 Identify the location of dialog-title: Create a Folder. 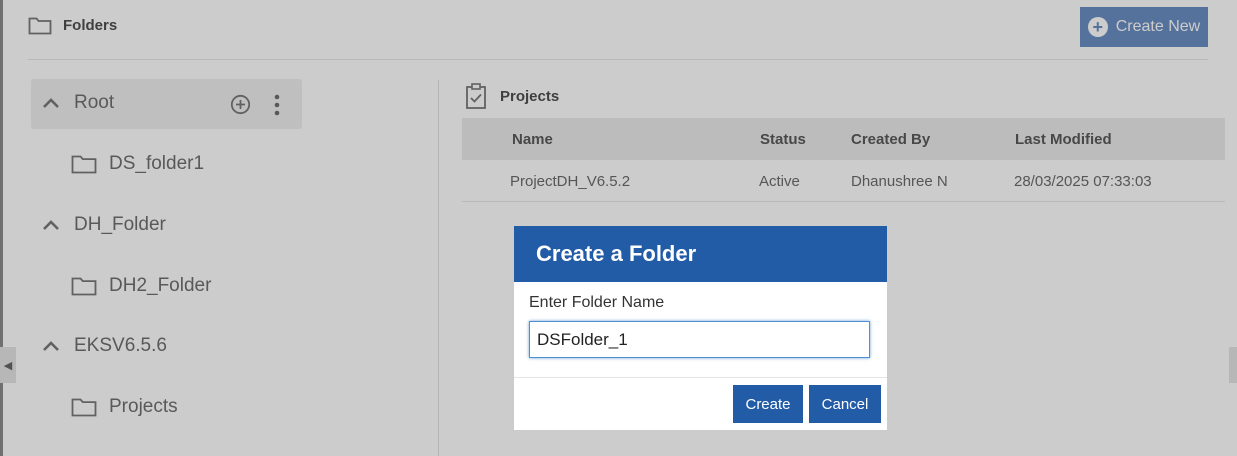
(616, 253).